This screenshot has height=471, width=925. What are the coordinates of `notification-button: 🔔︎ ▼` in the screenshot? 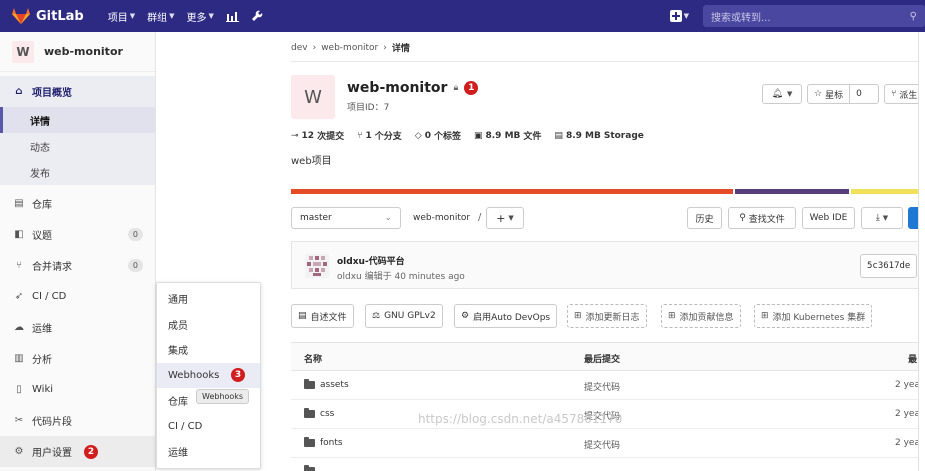 It's located at (782, 94).